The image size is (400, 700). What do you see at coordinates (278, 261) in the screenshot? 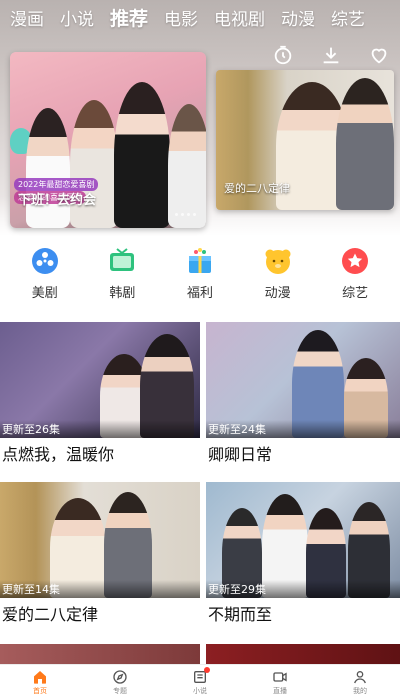
I see `bear-icon` at bounding box center [278, 261].